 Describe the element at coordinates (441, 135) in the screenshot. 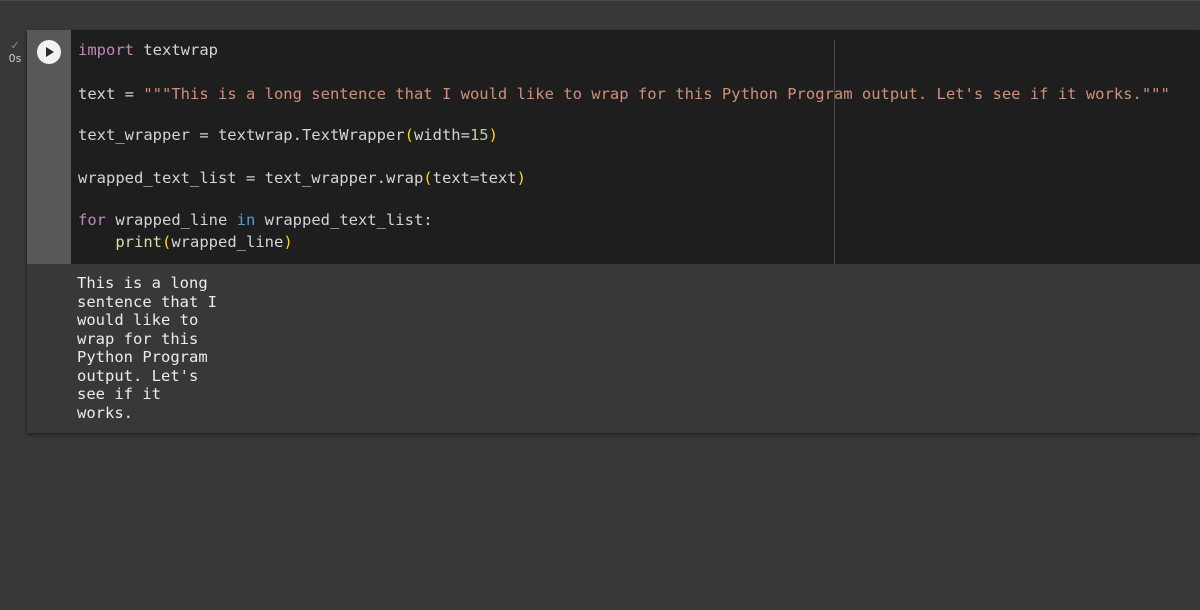

I see `width-arg: width=` at that location.